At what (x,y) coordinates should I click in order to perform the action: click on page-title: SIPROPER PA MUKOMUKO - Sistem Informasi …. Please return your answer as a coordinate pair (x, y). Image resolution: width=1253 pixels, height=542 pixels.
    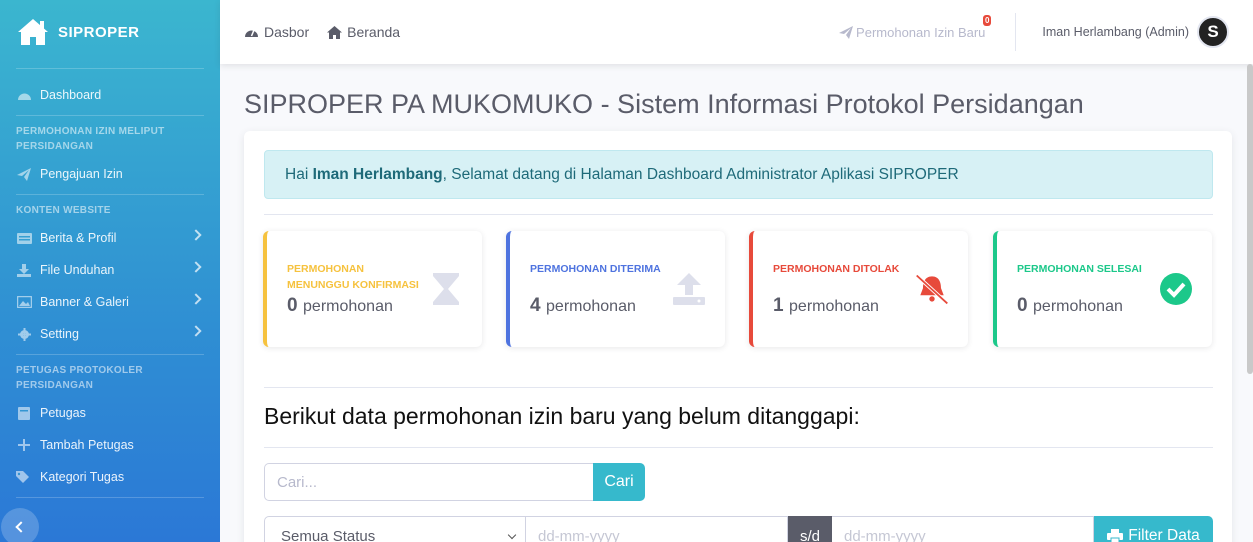
    Looking at the image, I should click on (664, 104).